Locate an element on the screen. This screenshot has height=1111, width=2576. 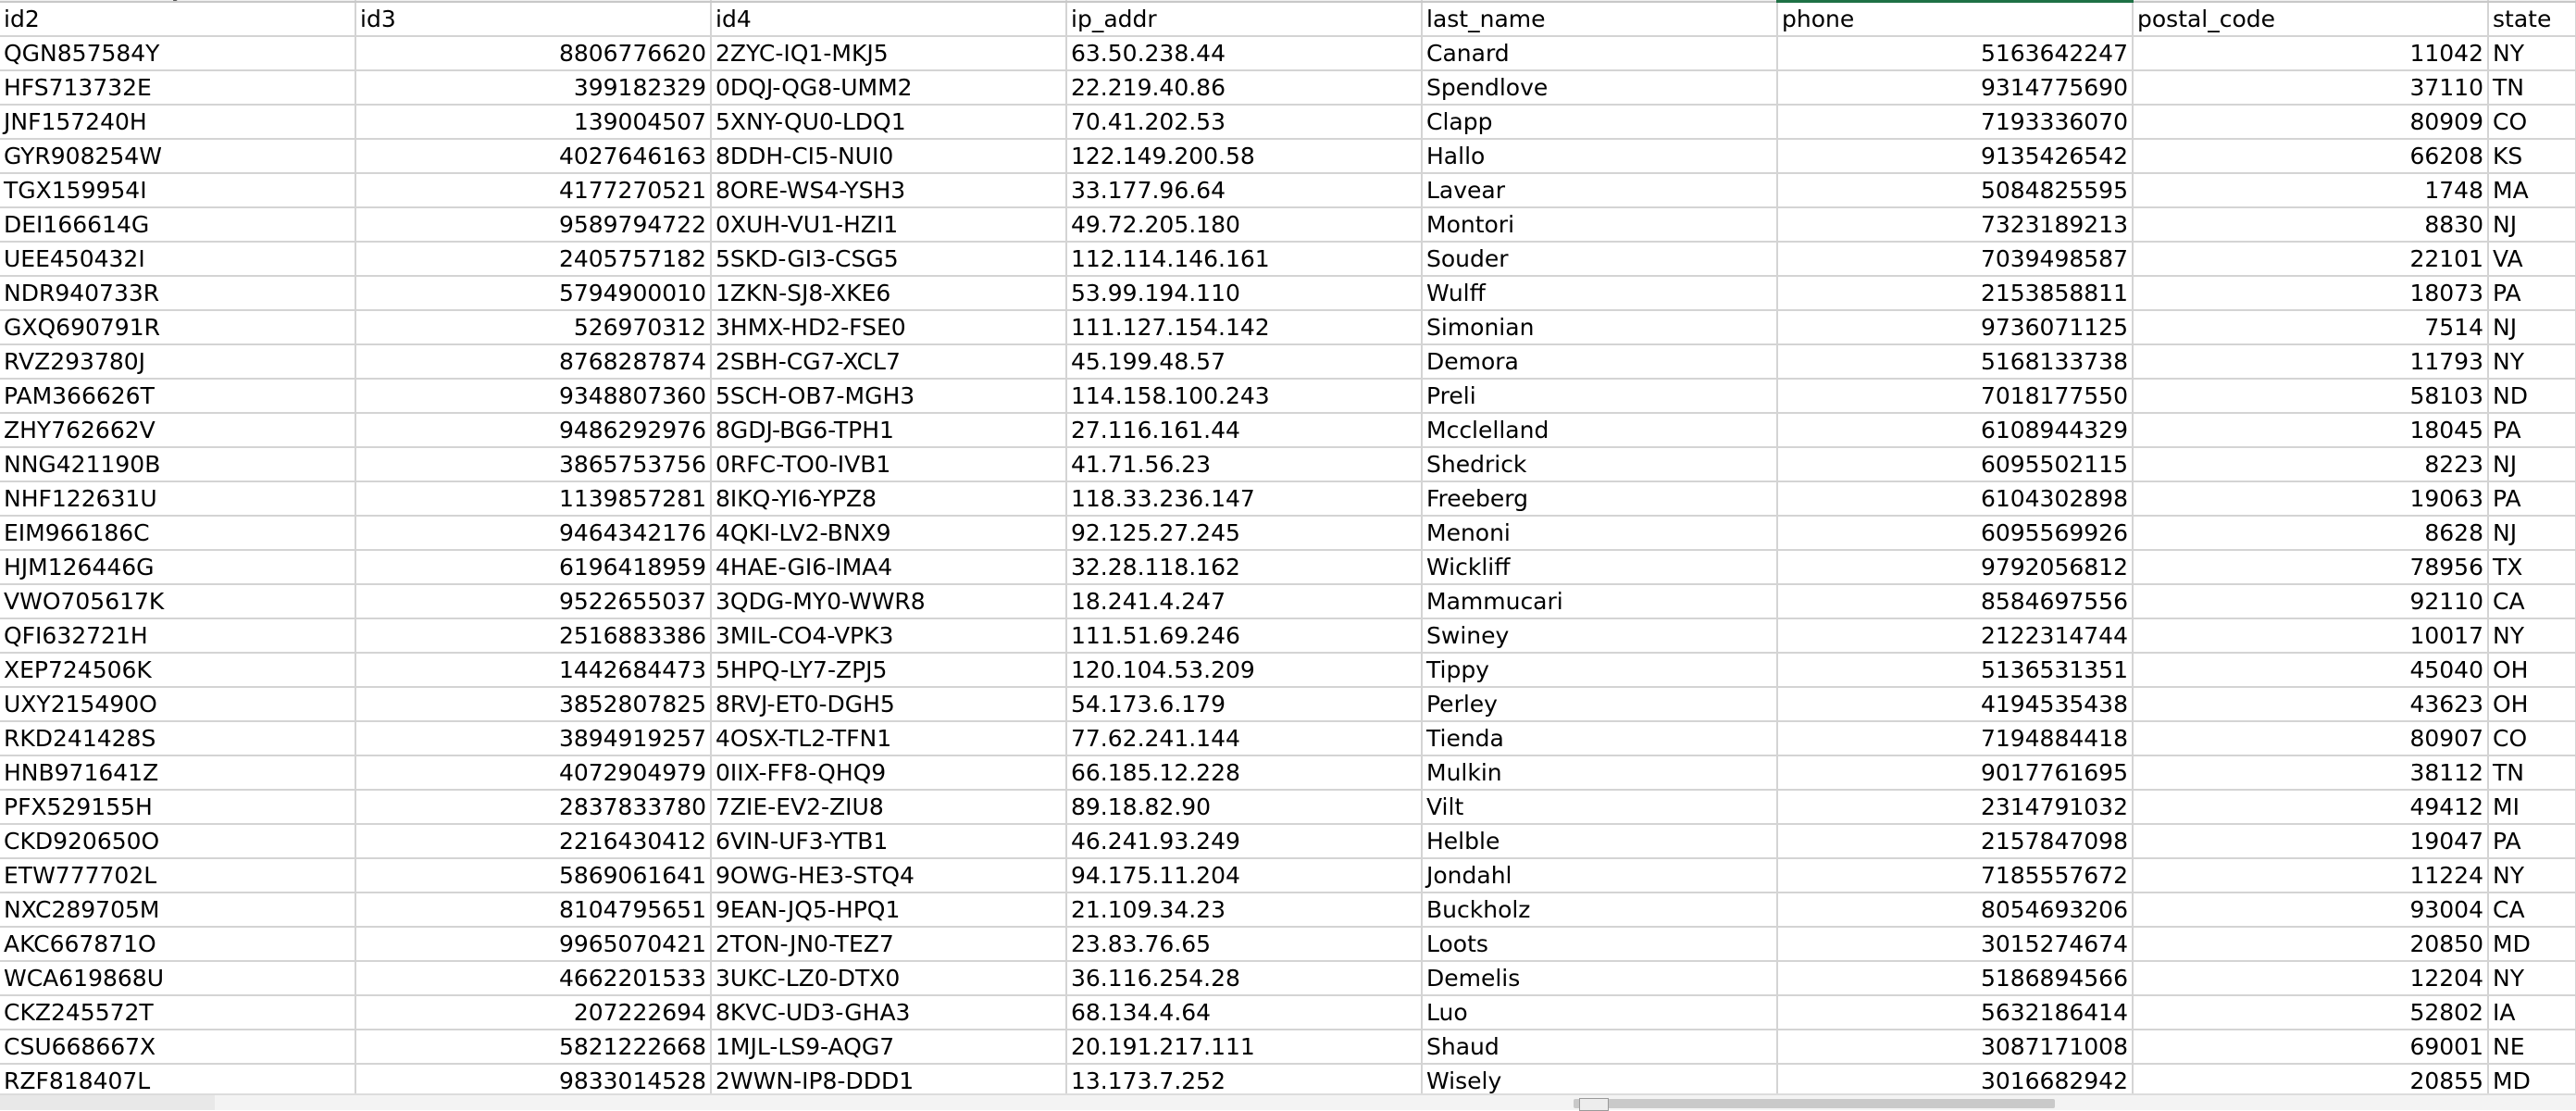
cell-ip-addr: 45.199.48.57 is located at coordinates (1244, 362).